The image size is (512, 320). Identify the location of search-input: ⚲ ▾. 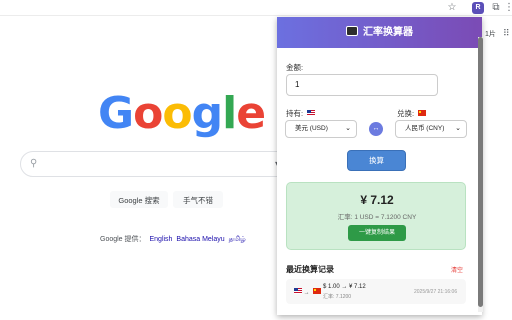
(155, 164).